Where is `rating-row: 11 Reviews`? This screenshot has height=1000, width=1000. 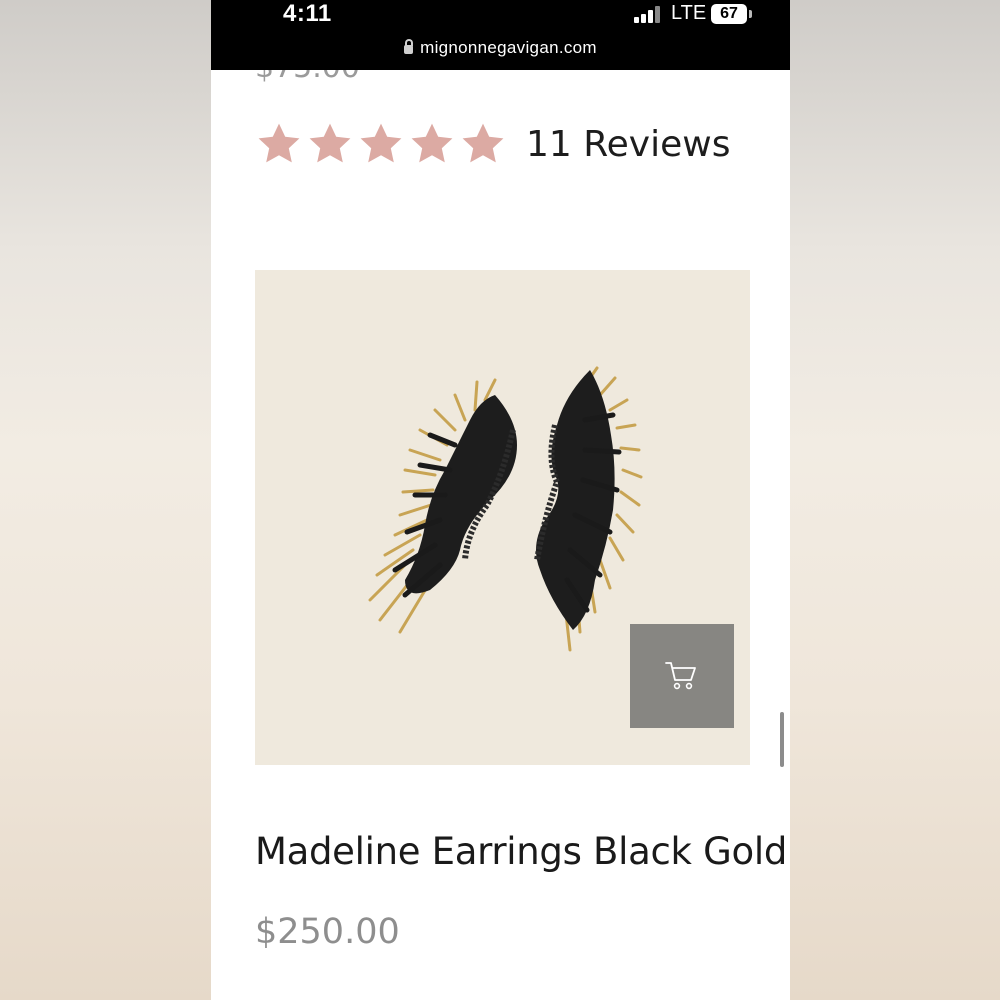
rating-row: 11 Reviews is located at coordinates (492, 144).